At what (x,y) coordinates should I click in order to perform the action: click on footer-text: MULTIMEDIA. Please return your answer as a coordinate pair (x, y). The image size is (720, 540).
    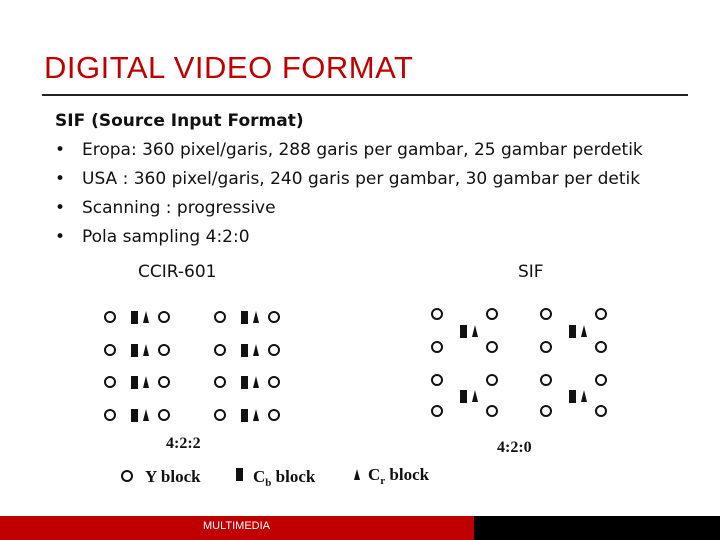
    Looking at the image, I should click on (237, 526).